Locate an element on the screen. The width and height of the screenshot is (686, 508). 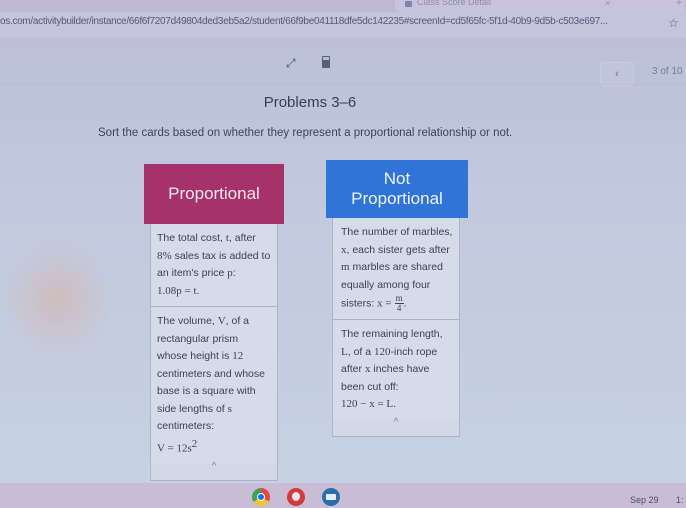
new-tab-button: + is located at coordinates (679, 4).